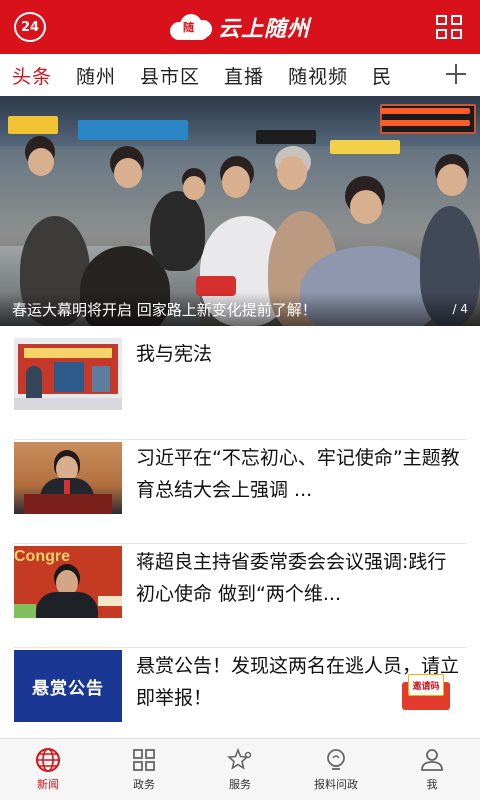 The image size is (480, 800). I want to click on nav-report: 报料问政, so click(336, 769).